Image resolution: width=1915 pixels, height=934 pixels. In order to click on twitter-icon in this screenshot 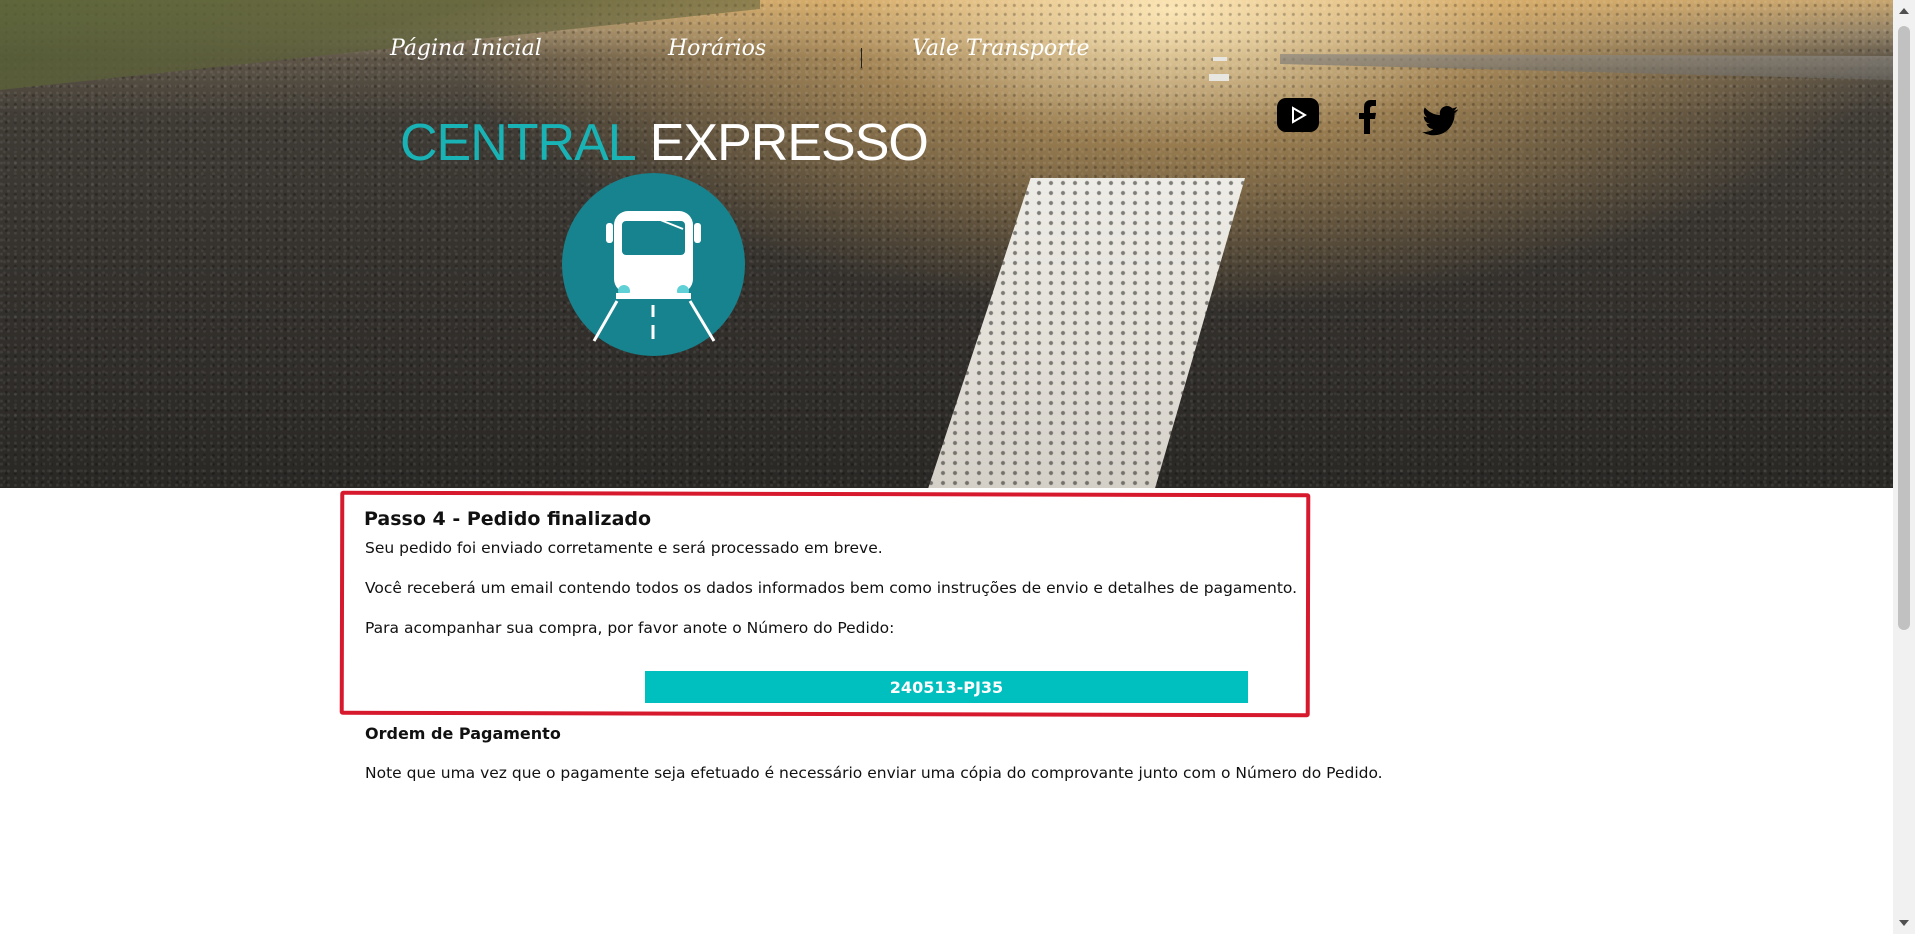, I will do `click(1440, 121)`.